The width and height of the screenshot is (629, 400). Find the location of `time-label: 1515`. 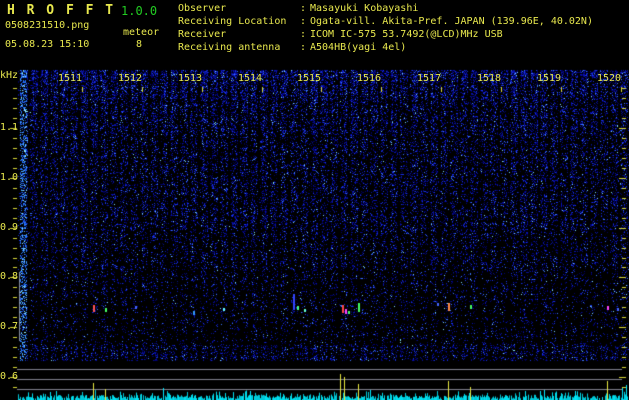

time-label: 1515 is located at coordinates (309, 78).